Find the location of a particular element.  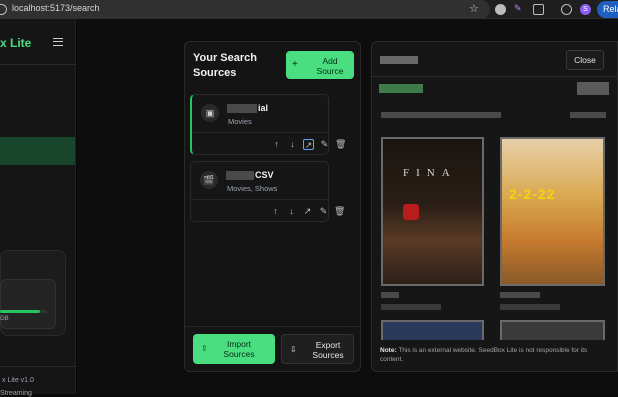

storage-progress-bar is located at coordinates (23, 311).